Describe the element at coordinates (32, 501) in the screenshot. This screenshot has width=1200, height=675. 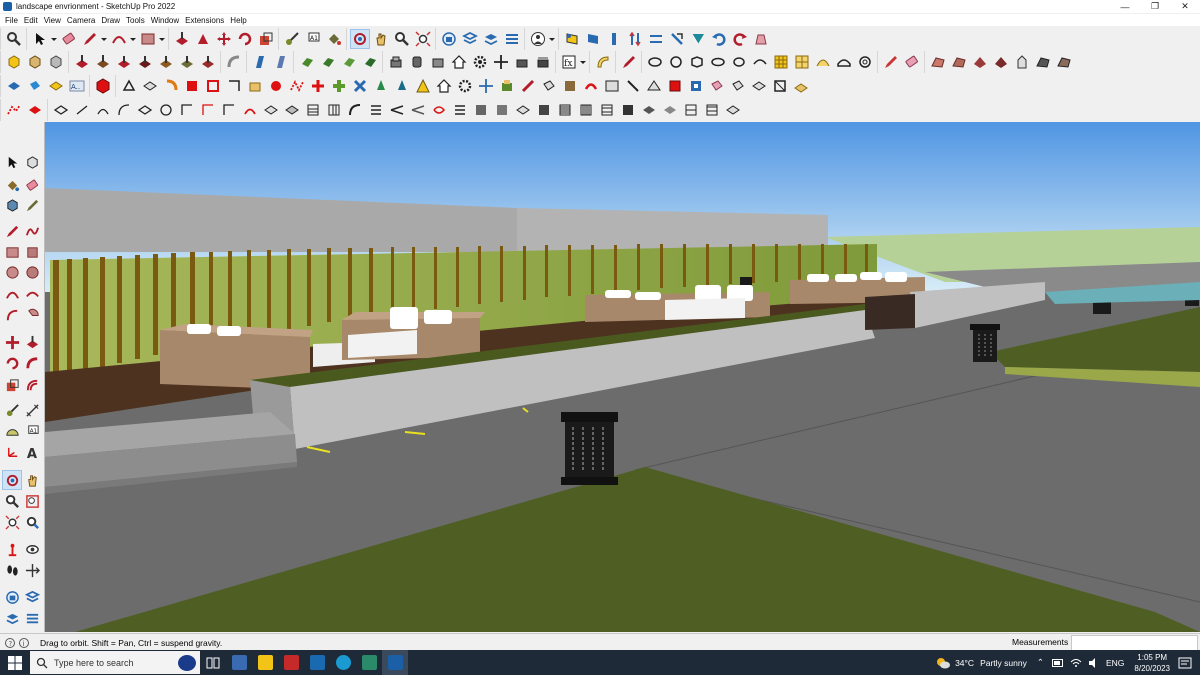
I see `zoom-window-icon` at that location.